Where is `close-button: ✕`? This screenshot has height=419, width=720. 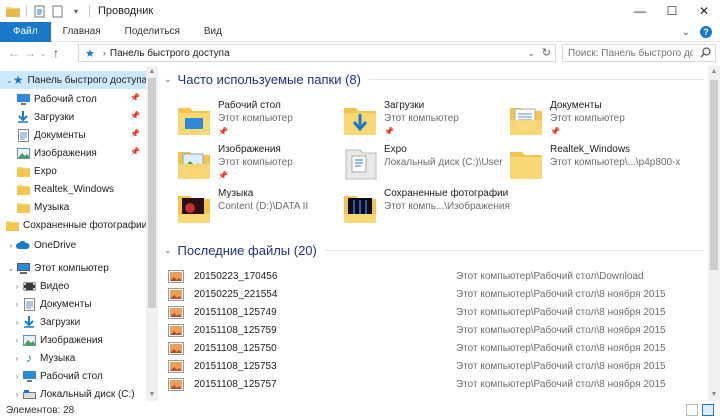
close-button: ✕ is located at coordinates (704, 11).